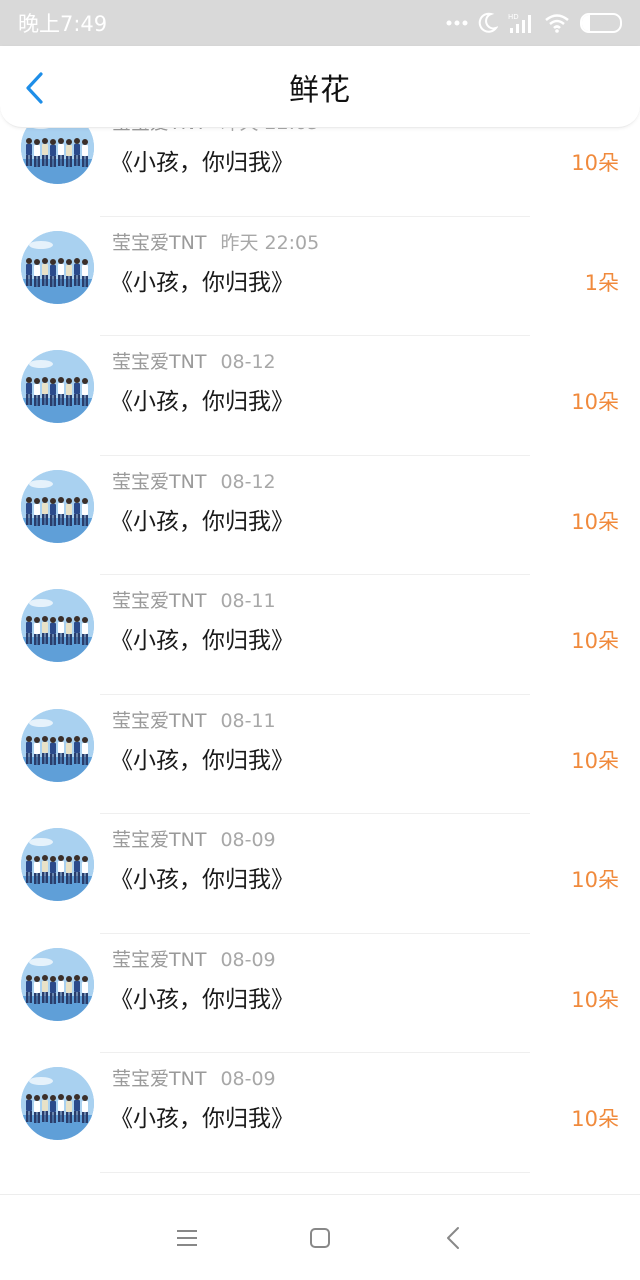 This screenshot has height=1280, width=640. Describe the element at coordinates (457, 23) in the screenshot. I see `more-dots-icon` at that location.